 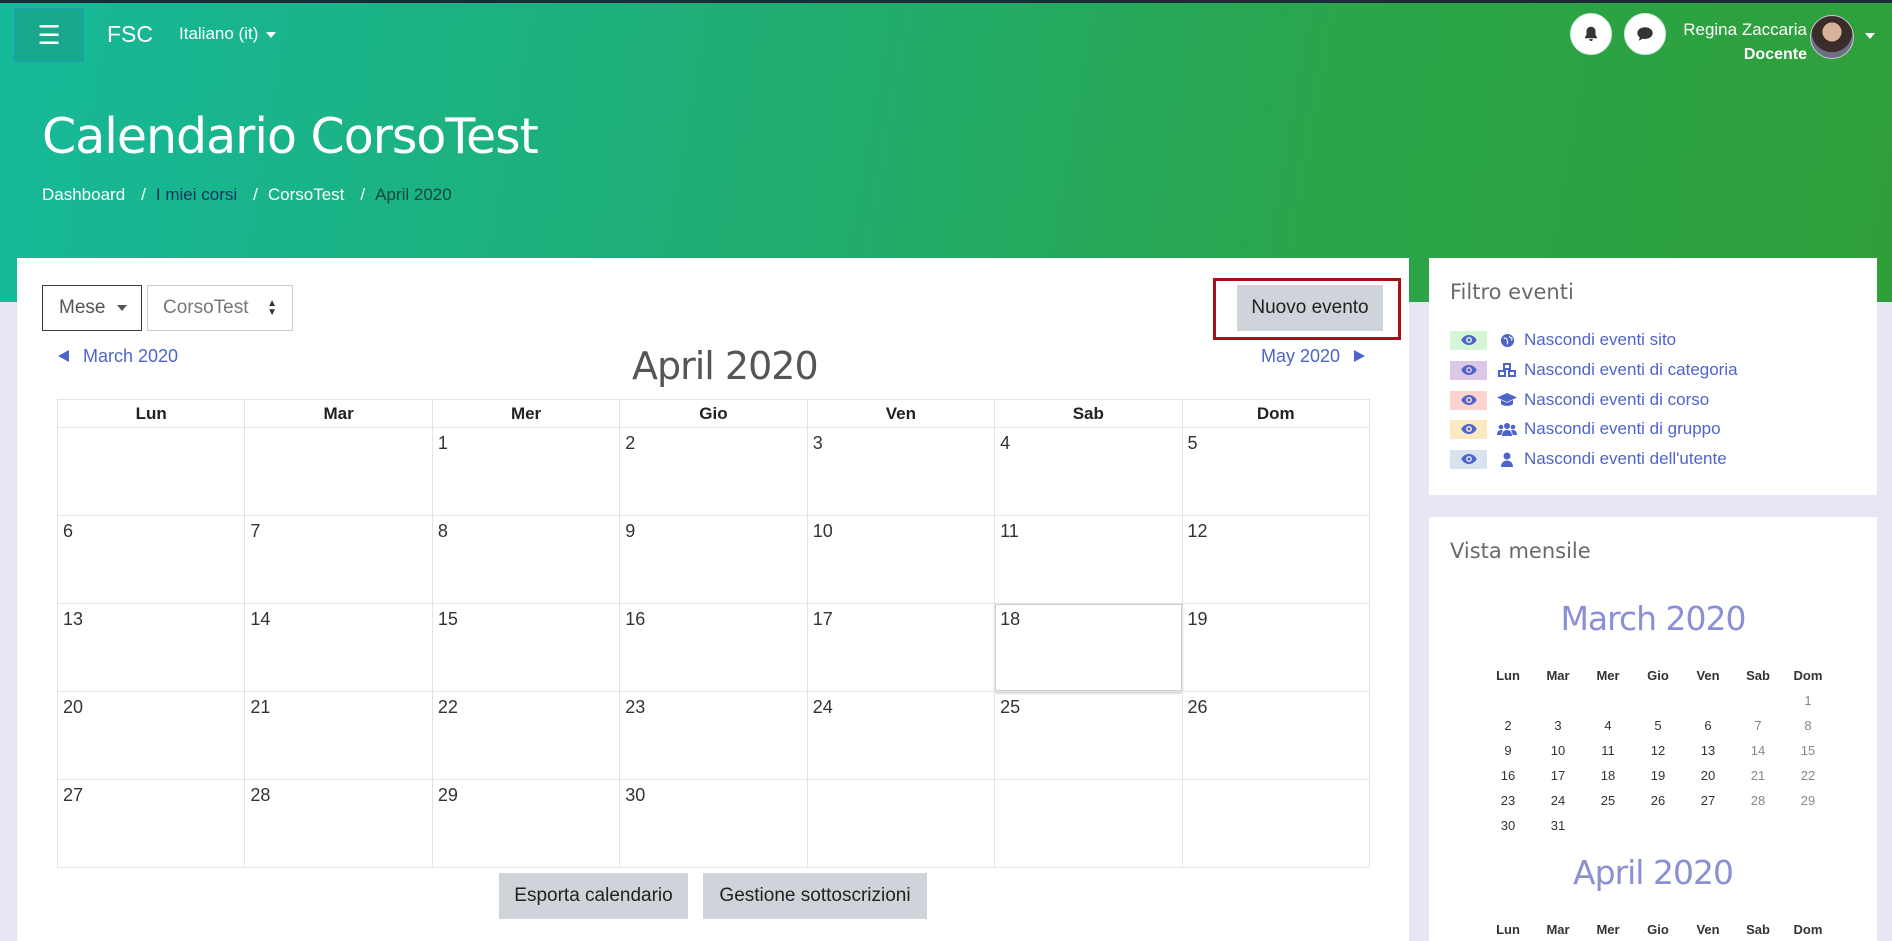 I want to click on calendar-day-cell: 10, so click(x=901, y=559).